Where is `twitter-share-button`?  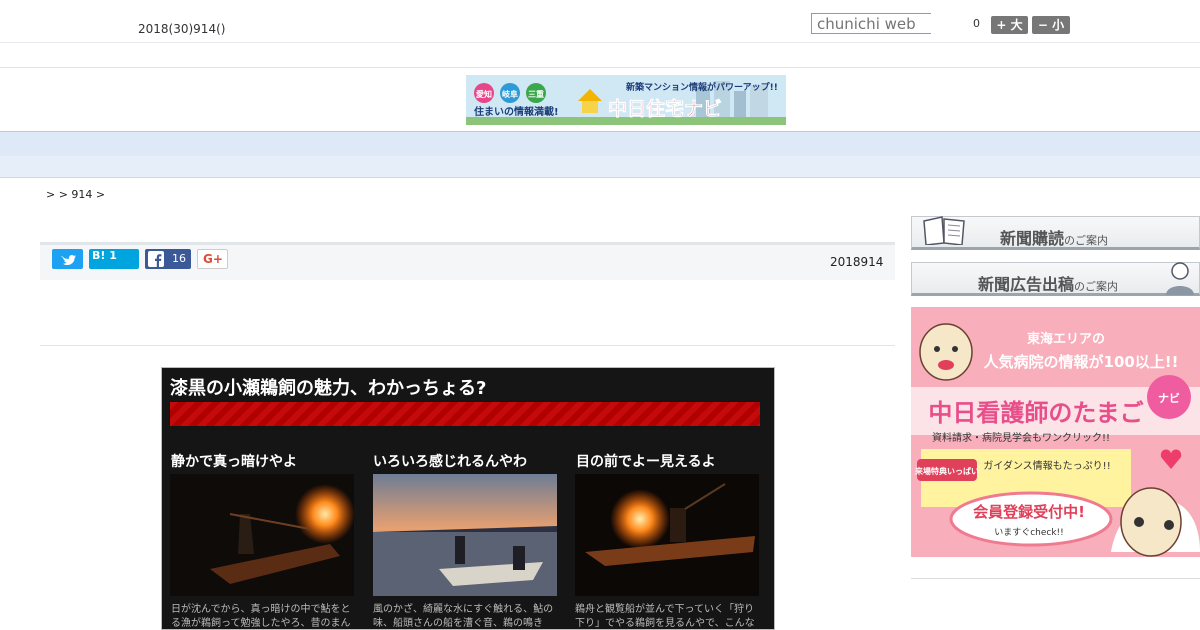 twitter-share-button is located at coordinates (67, 259).